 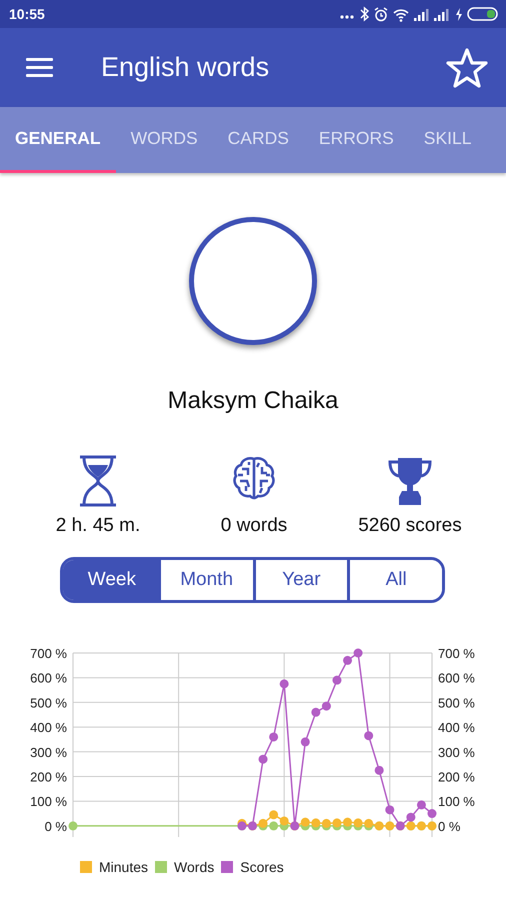 I want to click on wifi-icon, so click(x=401, y=14).